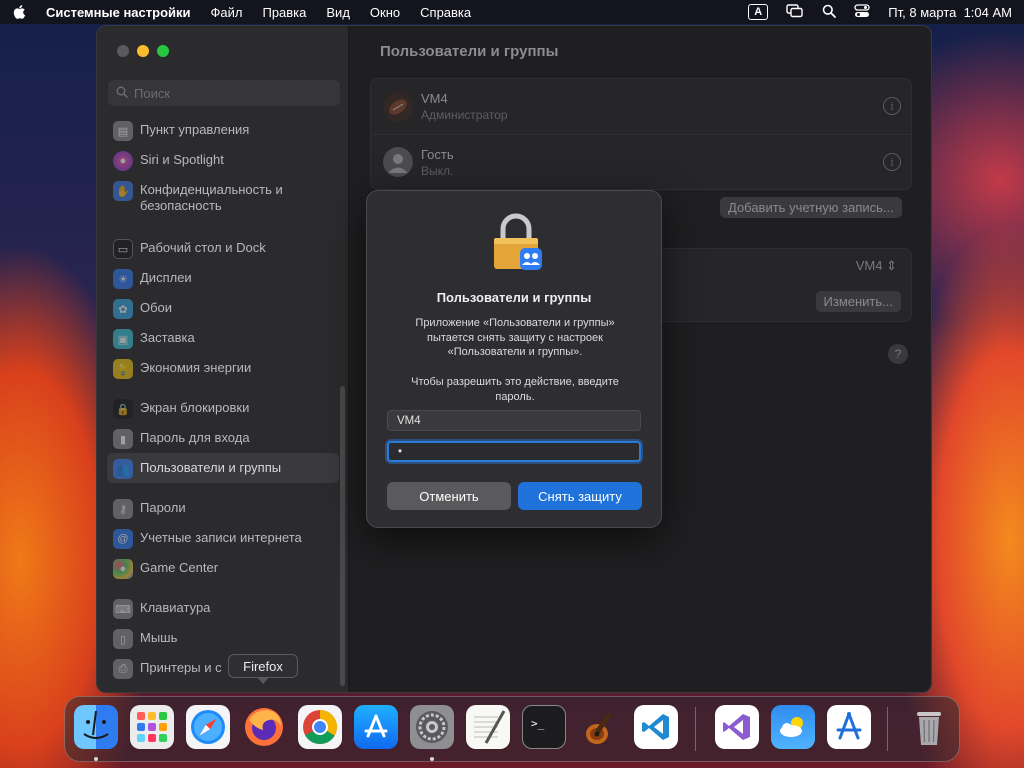  What do you see at coordinates (342, 536) in the screenshot?
I see `sidebar-scrollbar` at bounding box center [342, 536].